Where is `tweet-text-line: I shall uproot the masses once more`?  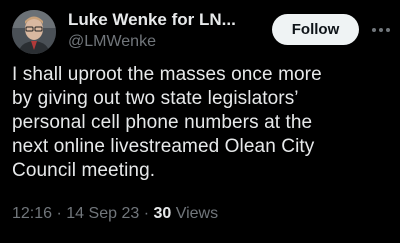 tweet-text-line: I shall uproot the masses once more is located at coordinates (167, 74).